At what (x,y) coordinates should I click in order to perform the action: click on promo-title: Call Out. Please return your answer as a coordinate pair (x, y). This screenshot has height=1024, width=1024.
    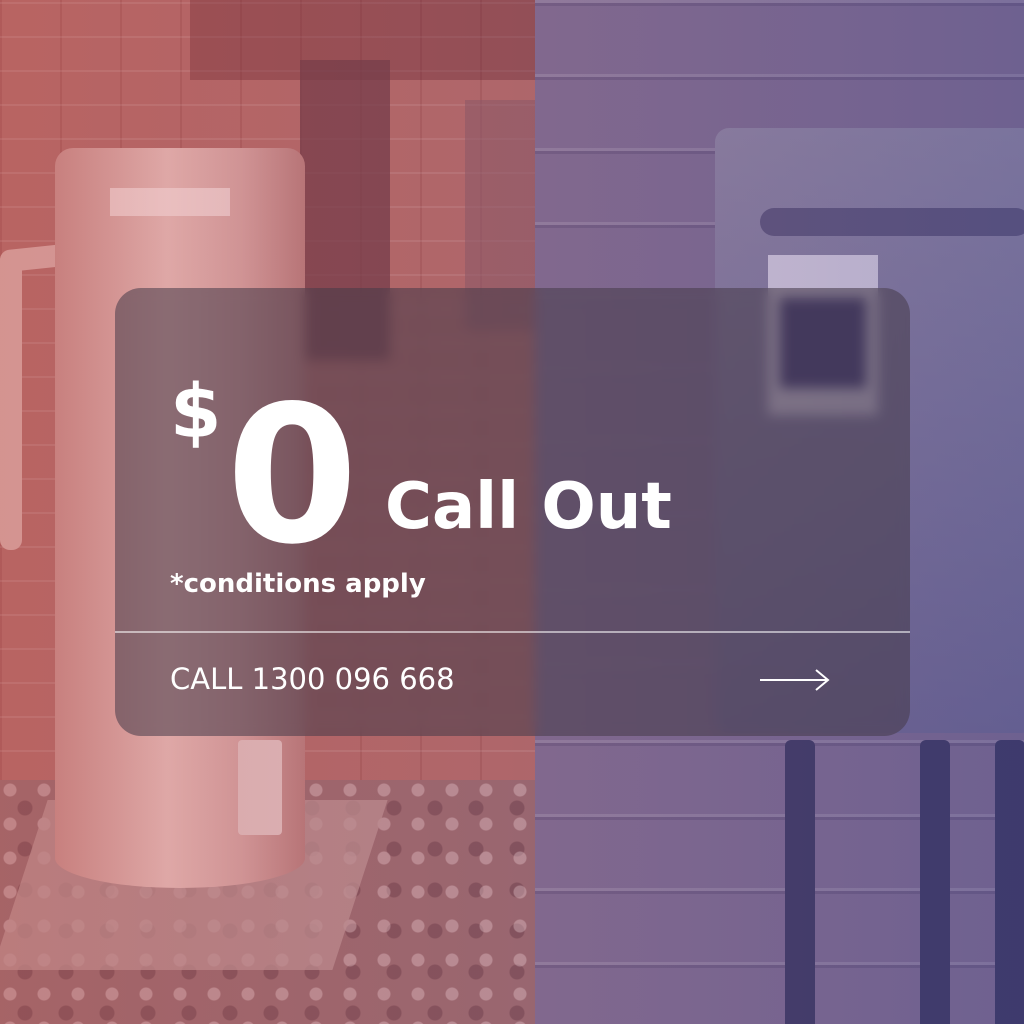
    Looking at the image, I should click on (528, 507).